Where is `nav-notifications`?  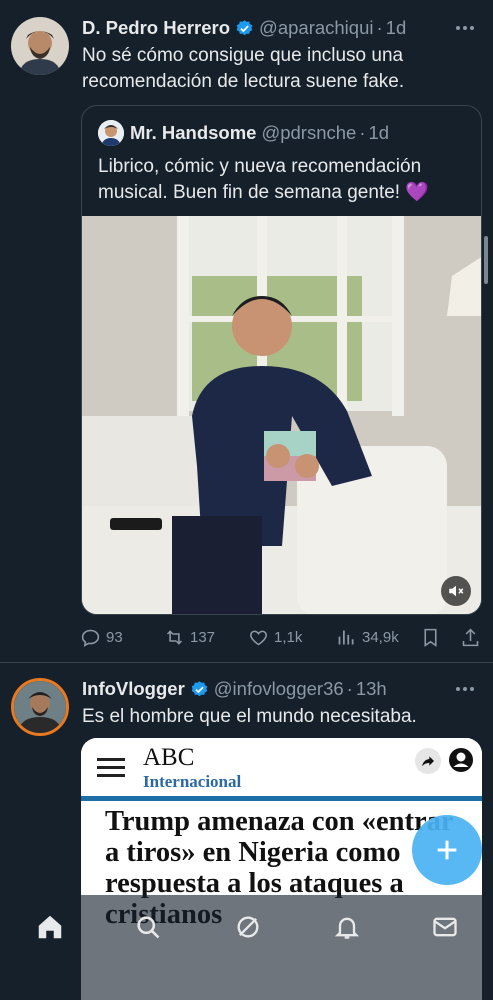 nav-notifications is located at coordinates (347, 927).